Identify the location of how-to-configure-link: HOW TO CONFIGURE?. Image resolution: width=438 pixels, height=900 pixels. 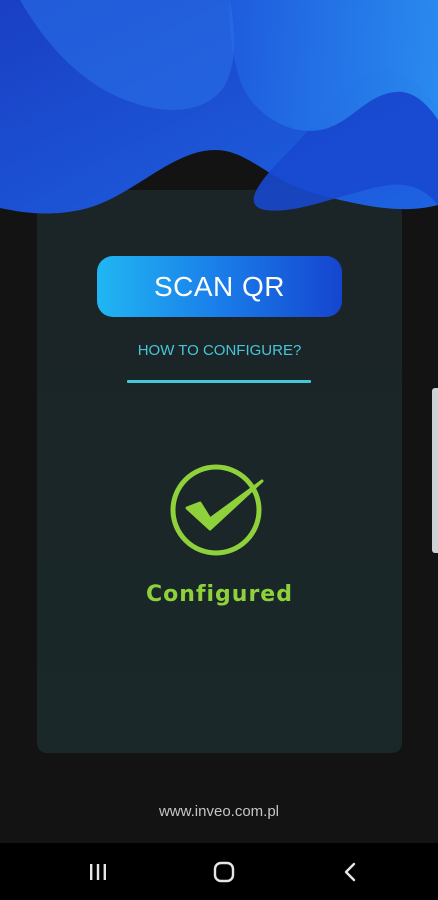
(219, 353).